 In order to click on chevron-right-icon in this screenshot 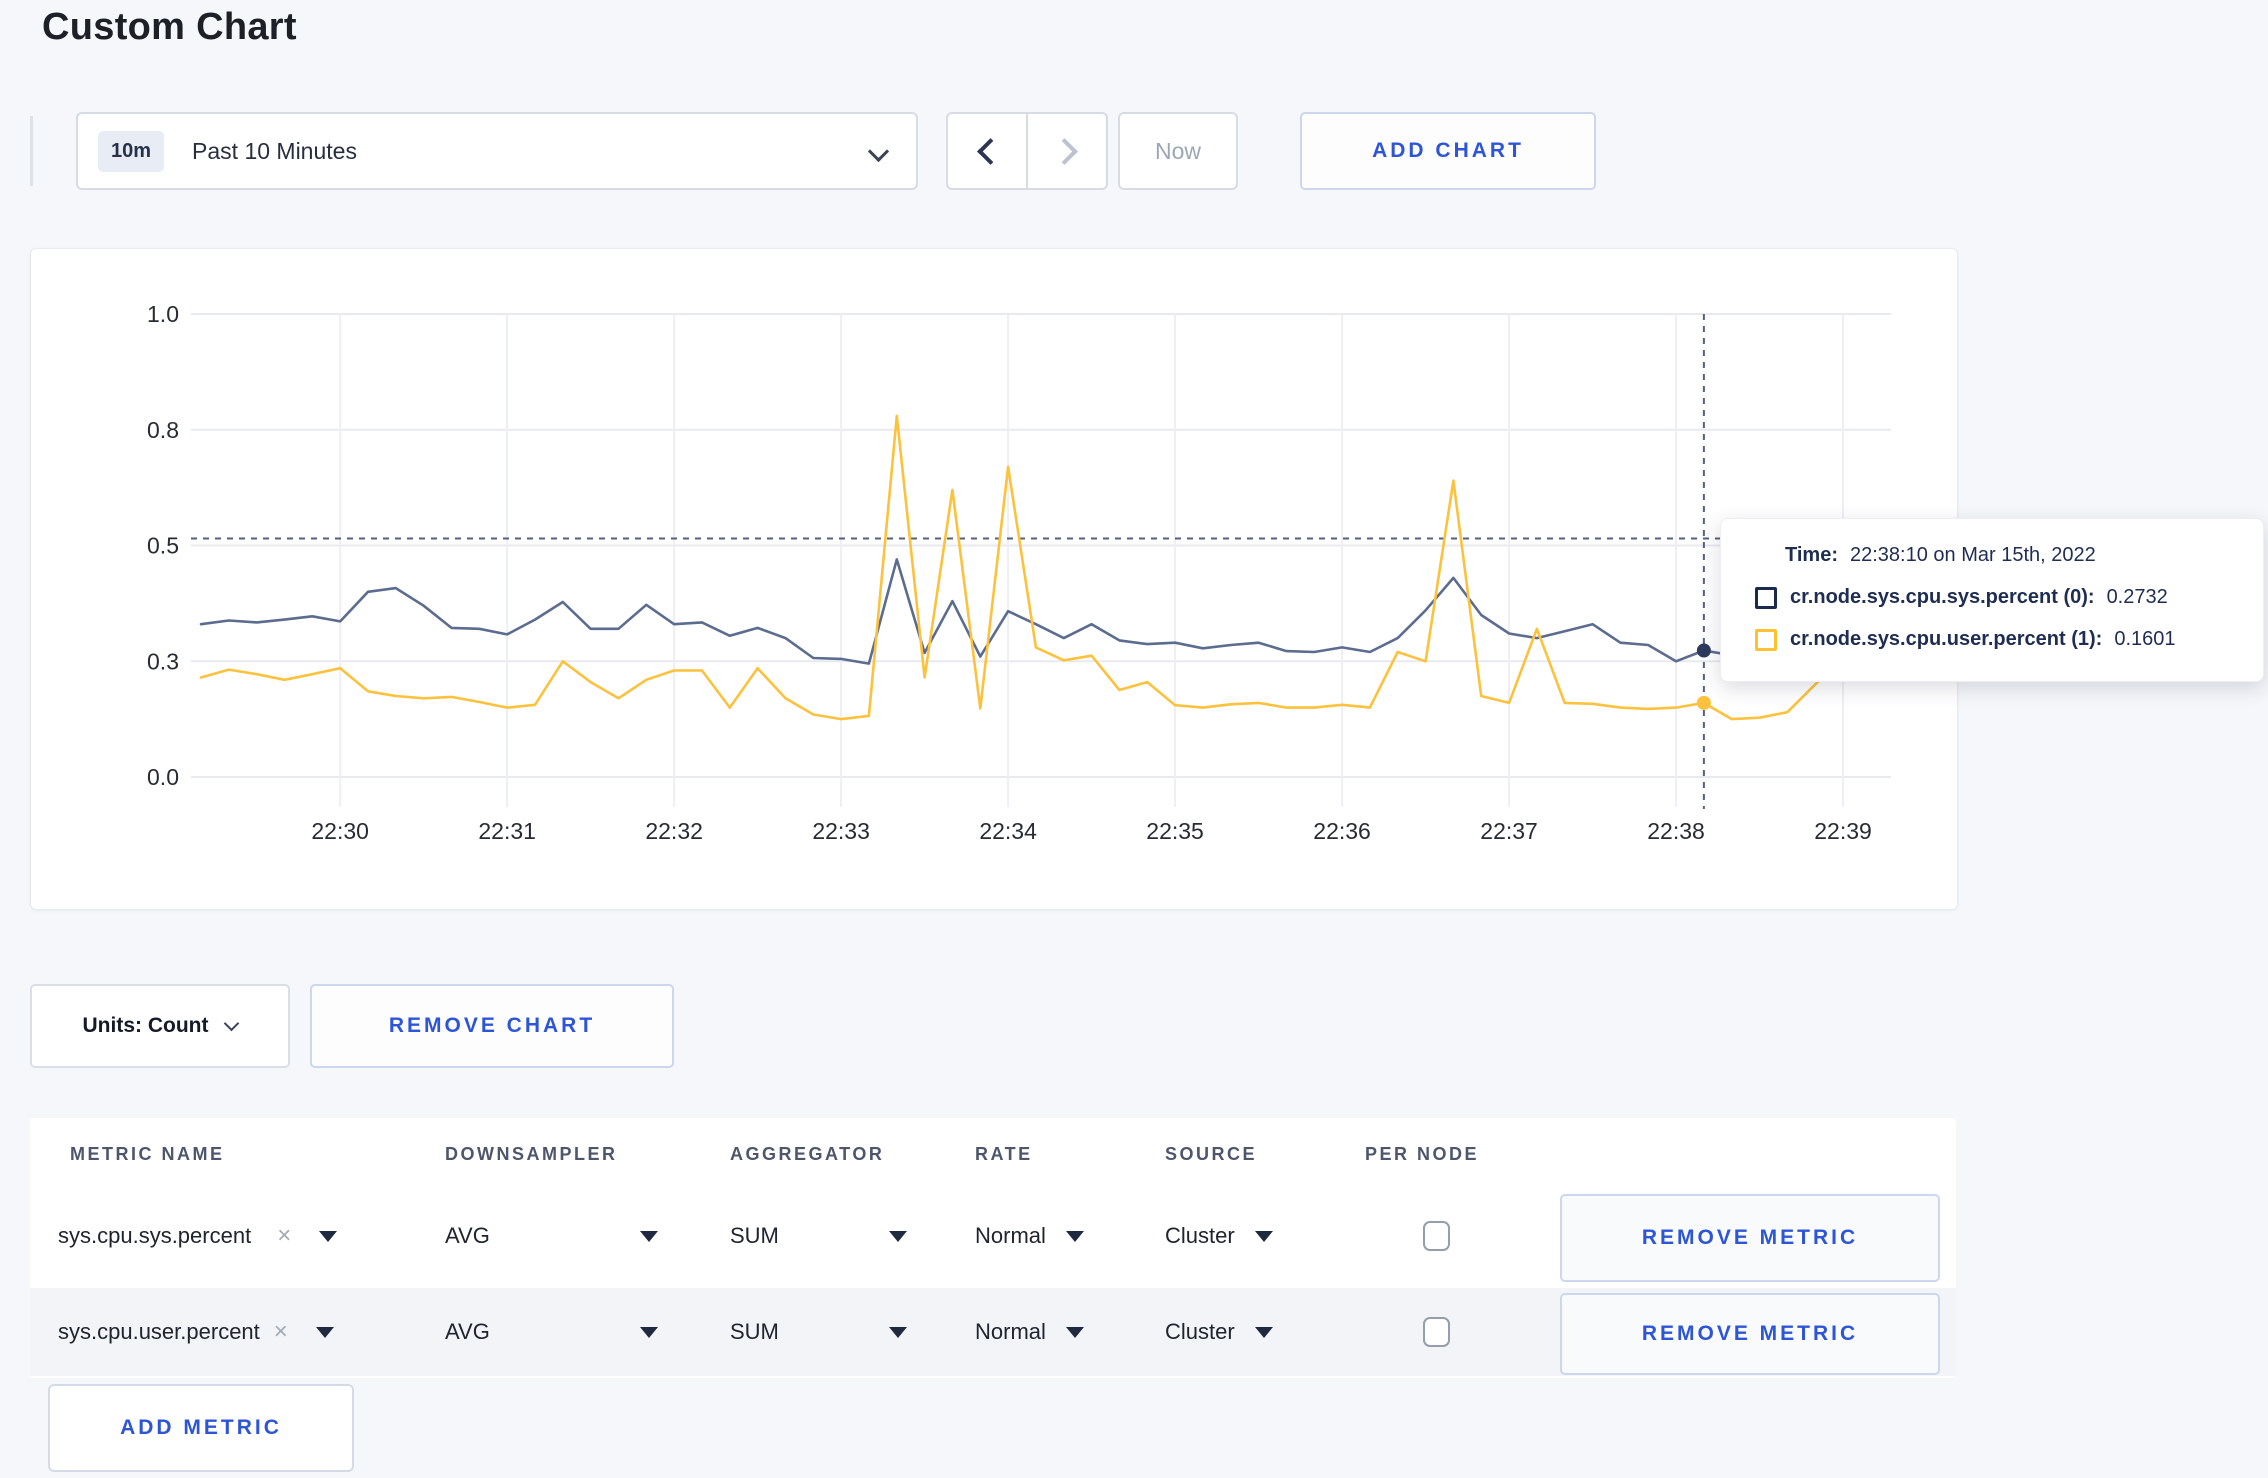, I will do `click(1064, 151)`.